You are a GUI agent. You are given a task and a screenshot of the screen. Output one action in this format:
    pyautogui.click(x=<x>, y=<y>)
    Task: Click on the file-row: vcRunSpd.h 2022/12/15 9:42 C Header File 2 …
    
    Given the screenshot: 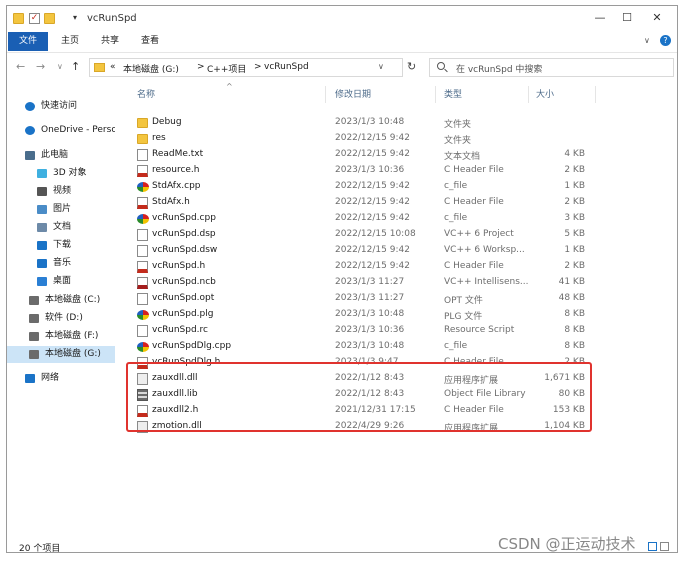 What is the action you would take?
    pyautogui.click(x=360, y=267)
    